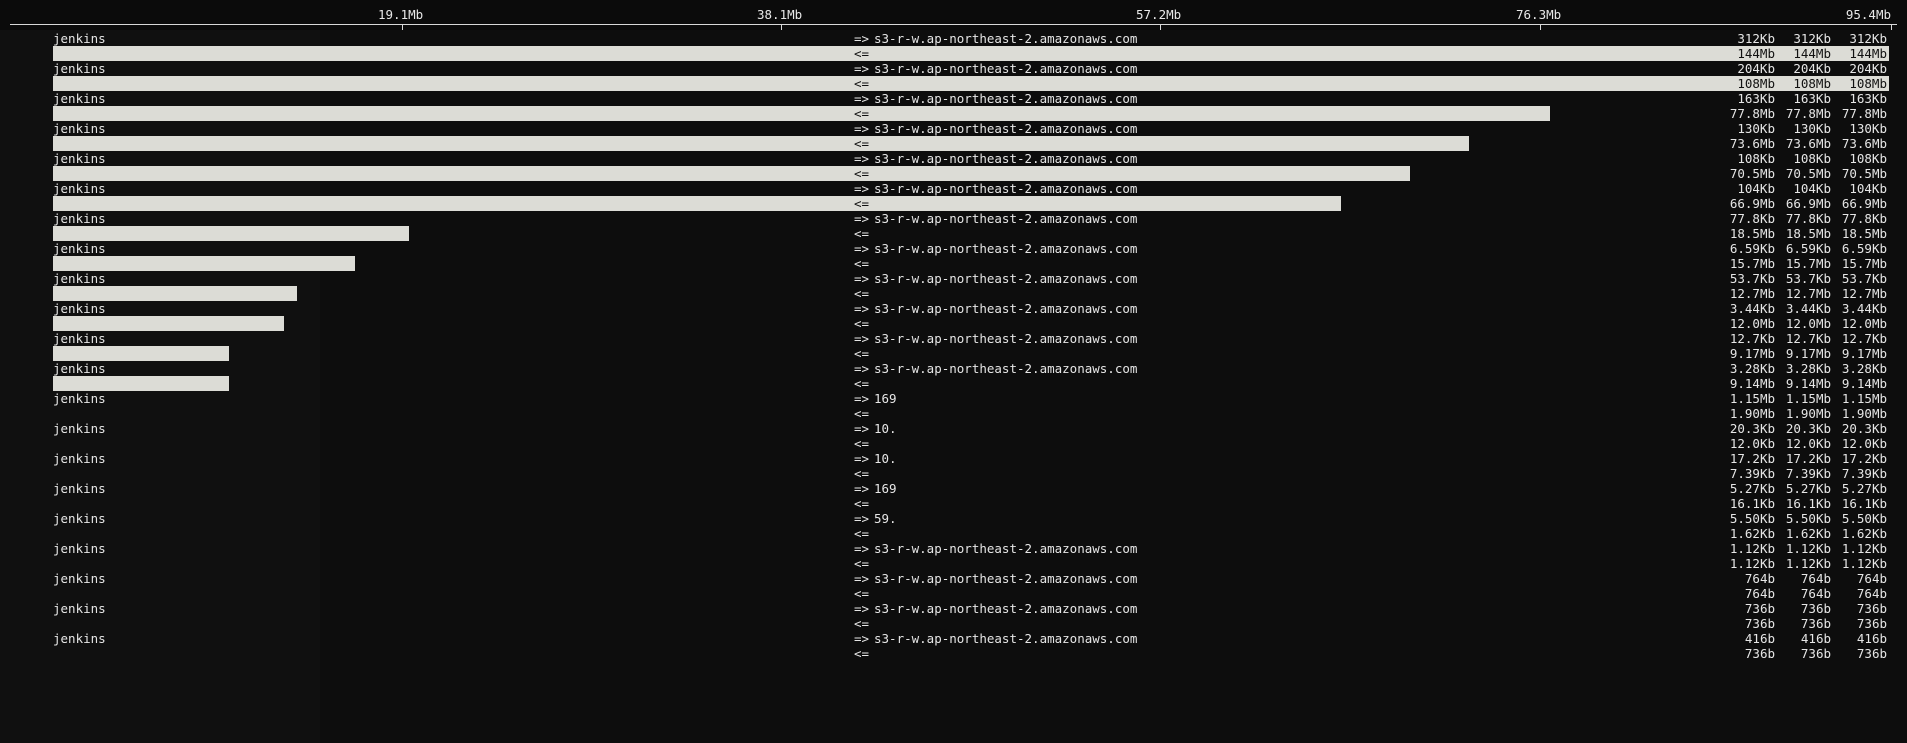 This screenshot has width=1907, height=743. I want to click on scale-tick-label: 19.1Mb, so click(401, 14).